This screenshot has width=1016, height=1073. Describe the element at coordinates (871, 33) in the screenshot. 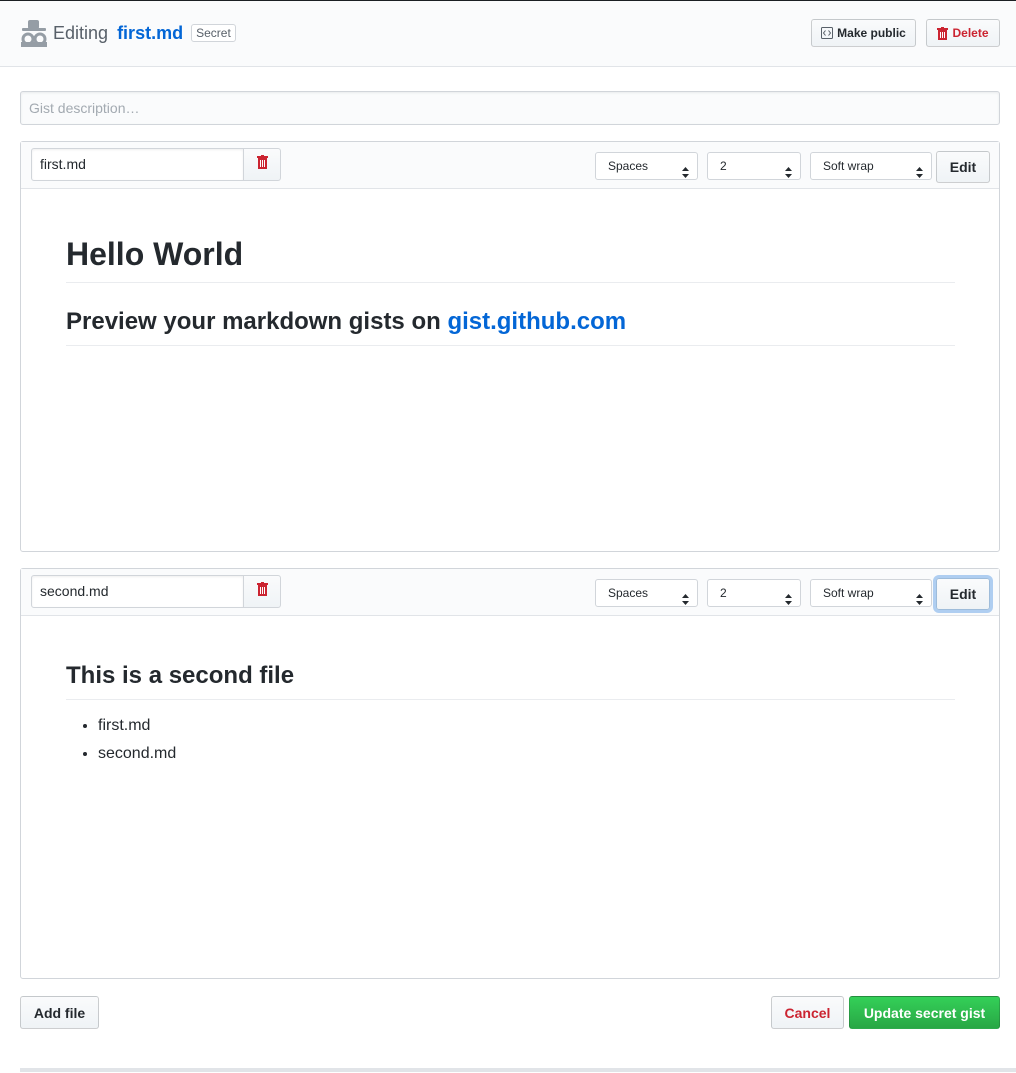

I see `make-public-label: Make public` at that location.